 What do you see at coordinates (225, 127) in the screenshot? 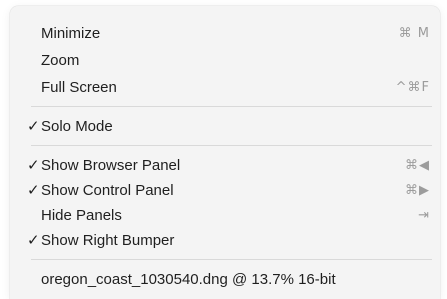
I see `menu-item-solo-mode: ✓ Solo Mode` at bounding box center [225, 127].